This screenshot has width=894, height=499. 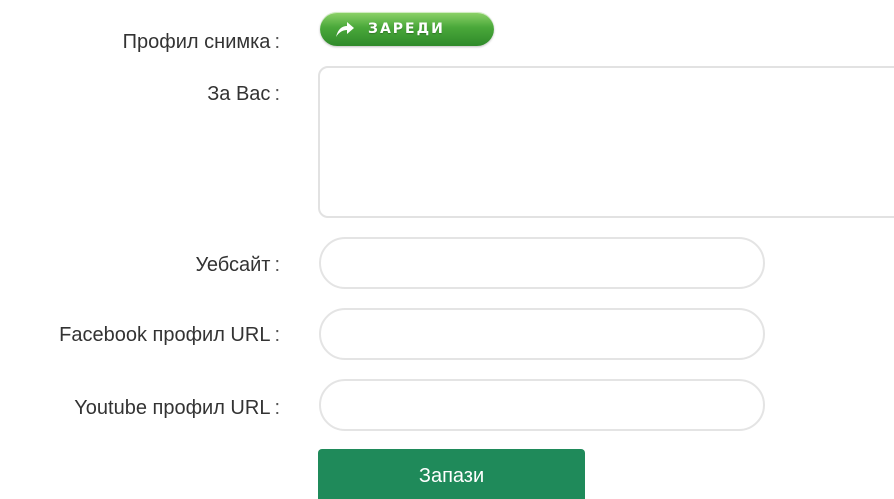 I want to click on youtube-label-text: Youtube профил URL, so click(x=172, y=408).